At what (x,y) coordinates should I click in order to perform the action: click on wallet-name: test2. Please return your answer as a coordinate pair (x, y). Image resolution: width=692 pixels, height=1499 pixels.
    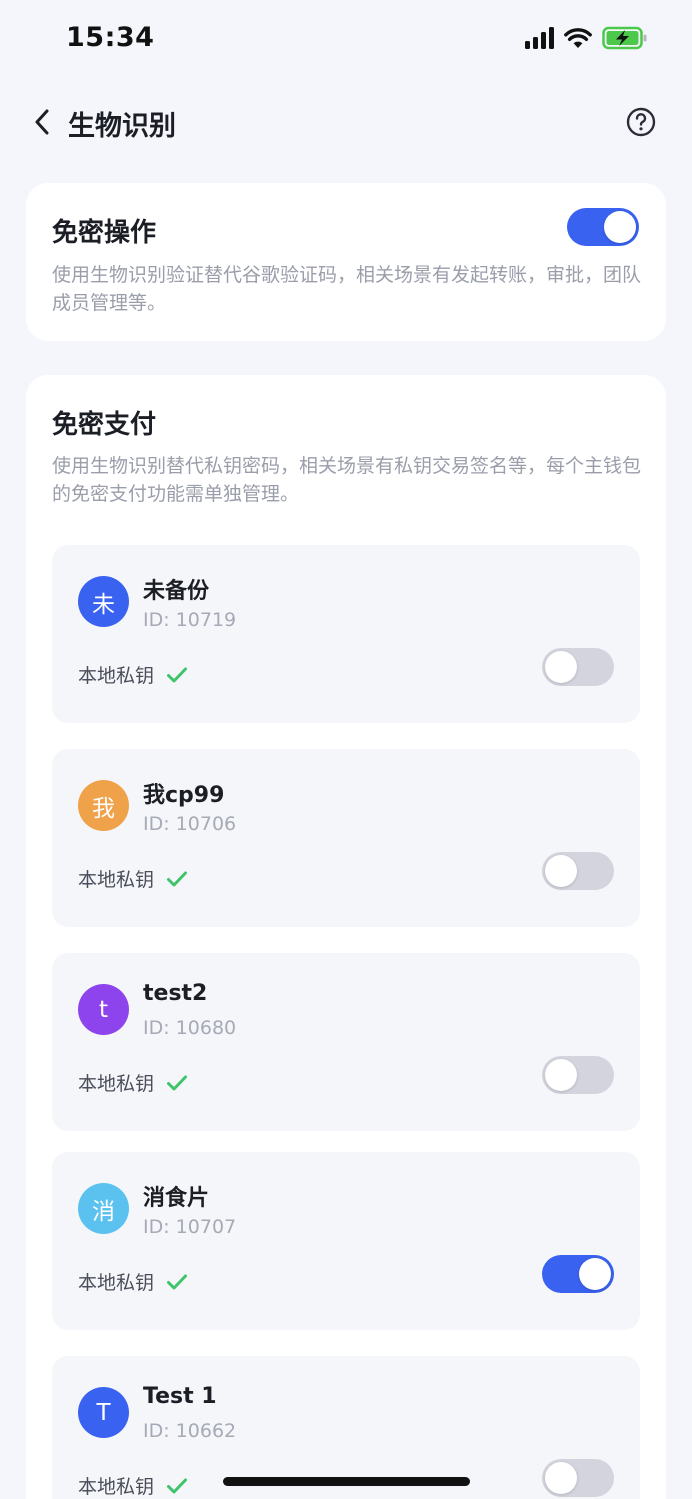
    Looking at the image, I should click on (175, 993).